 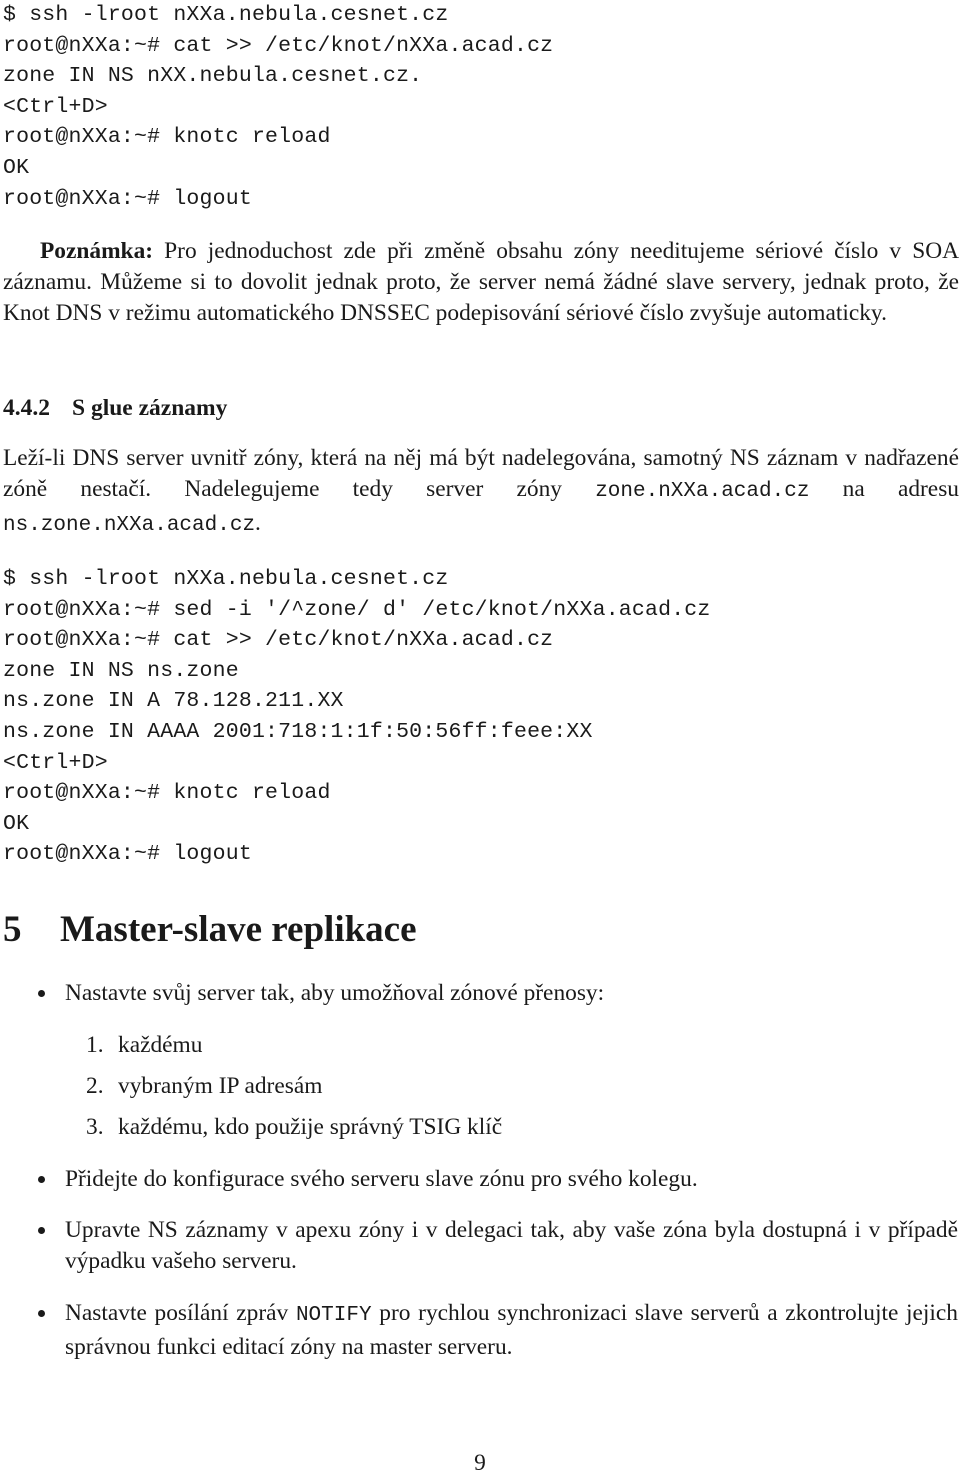 What do you see at coordinates (97, 251) in the screenshot?
I see `note-label: Poznámka:` at bounding box center [97, 251].